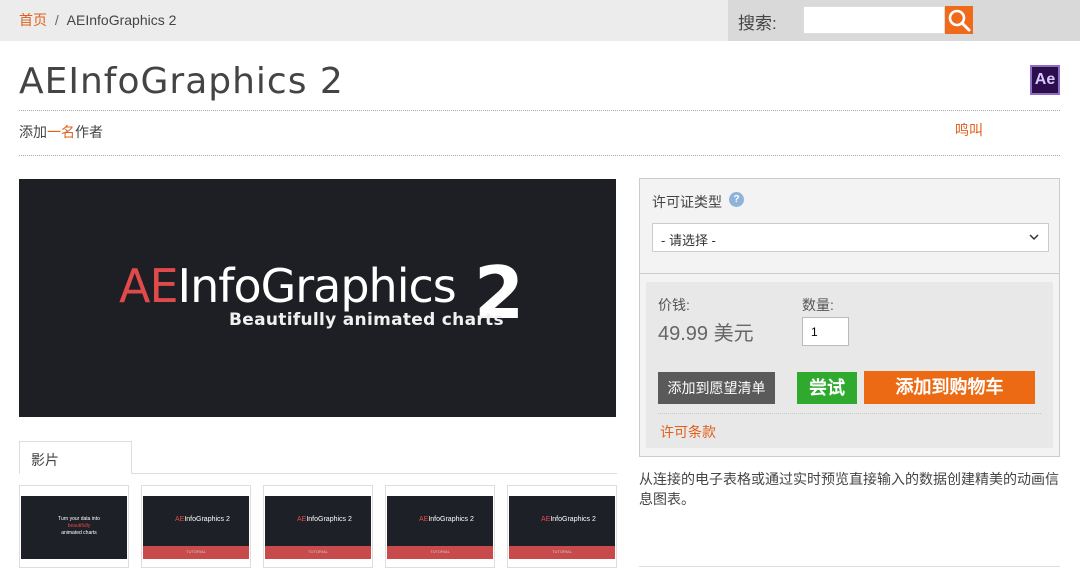 Image resolution: width=1080 pixels, height=568 pixels. What do you see at coordinates (33, 132) in the screenshot?
I see `author-prefix: 添加` at bounding box center [33, 132].